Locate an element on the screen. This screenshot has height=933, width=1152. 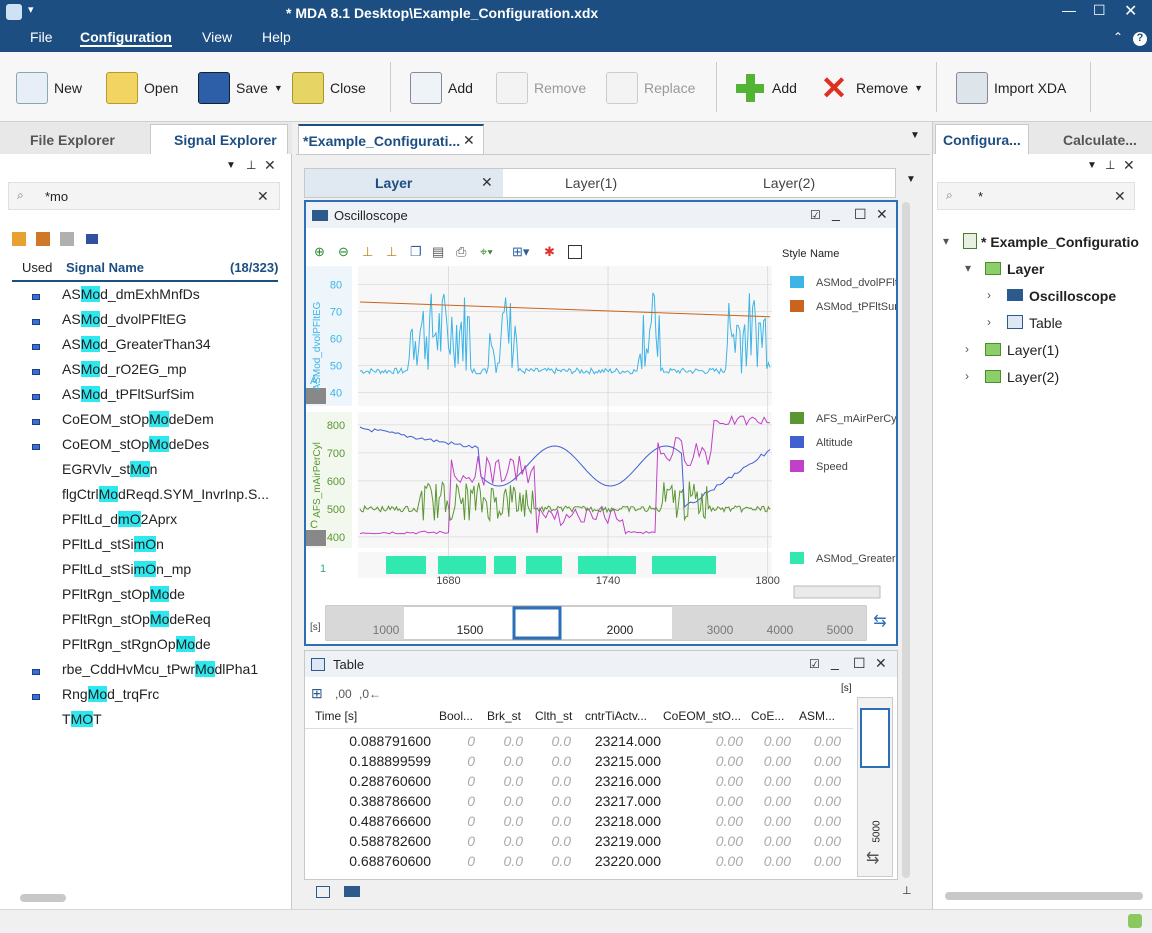
table-row: 0.688760600 0 0.0 0.0 23220.000 0.00 0.00 0.00 is located at coordinates (580, 861).